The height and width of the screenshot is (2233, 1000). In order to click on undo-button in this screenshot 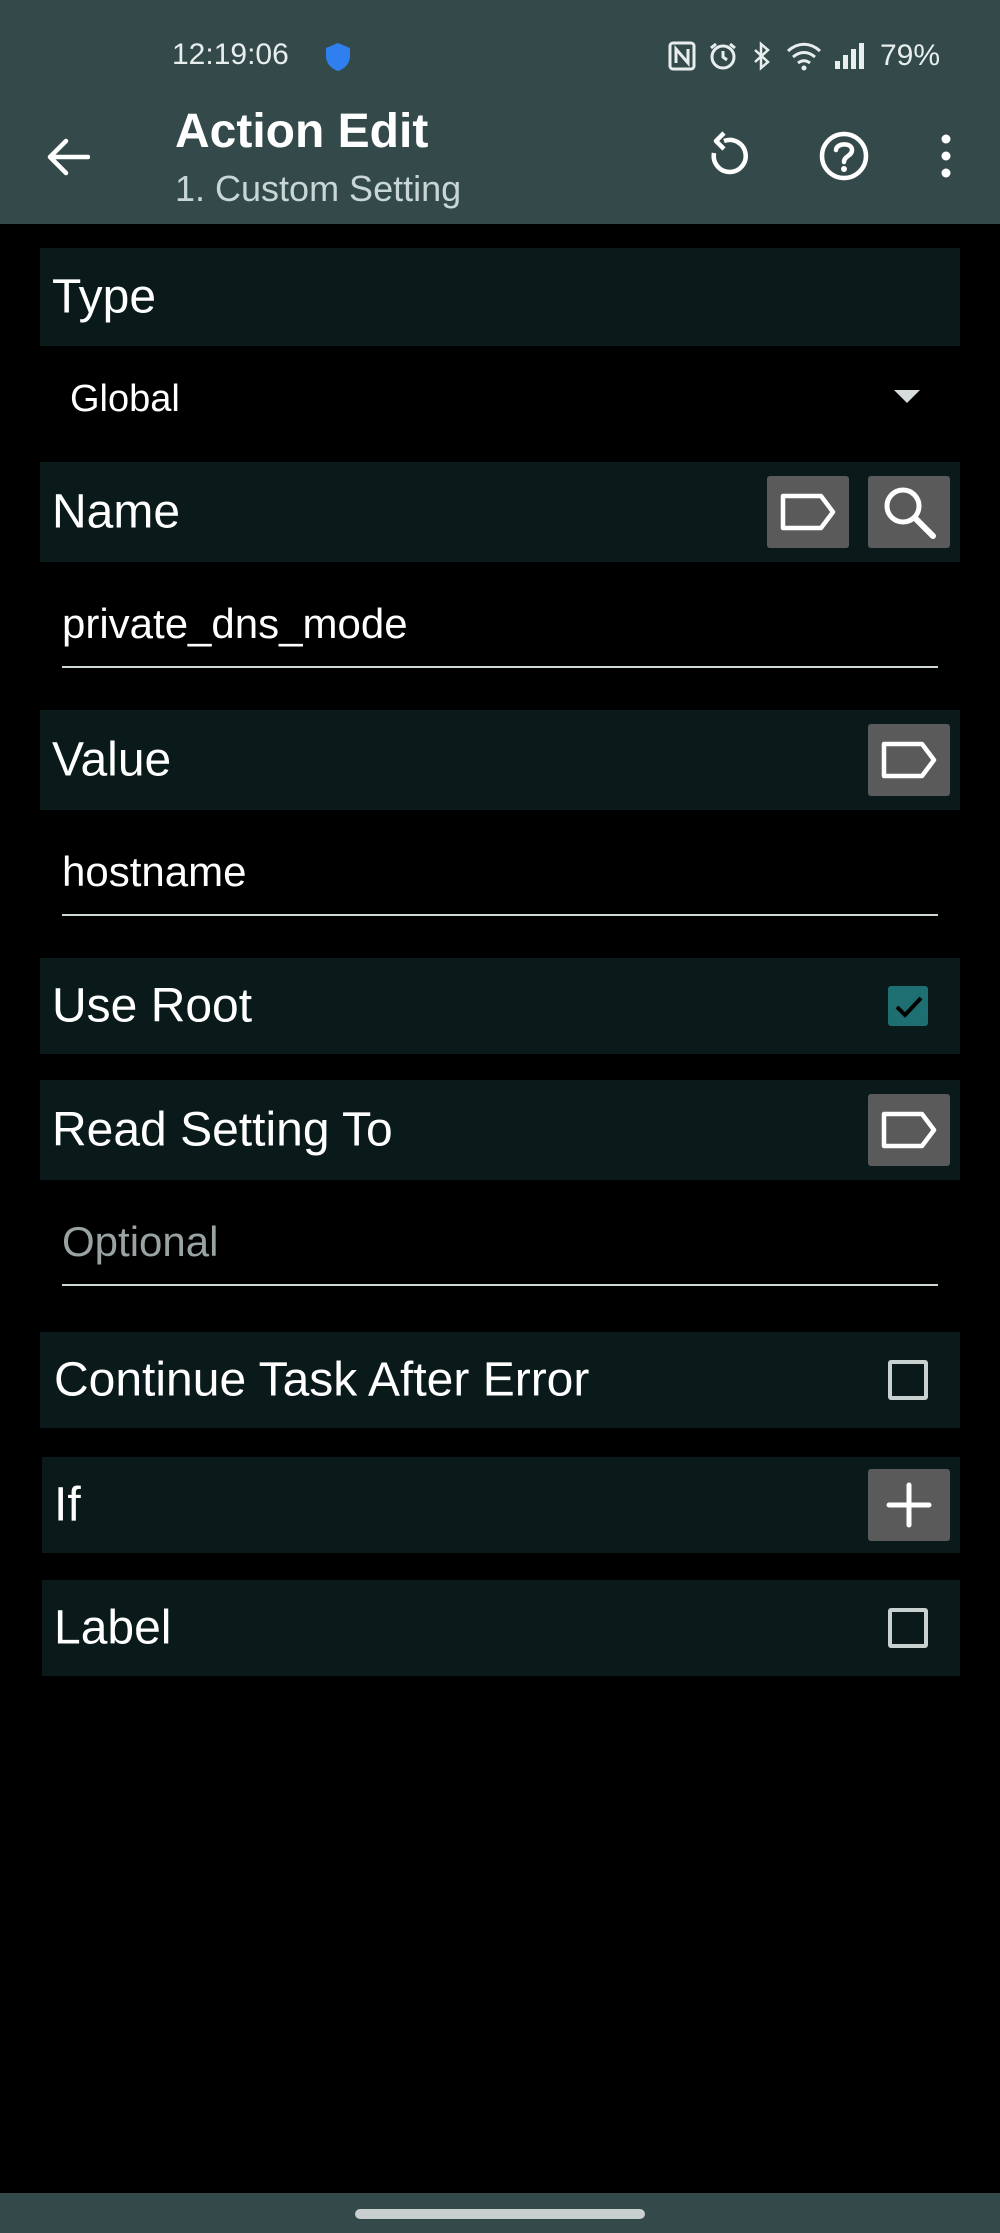, I will do `click(727, 156)`.